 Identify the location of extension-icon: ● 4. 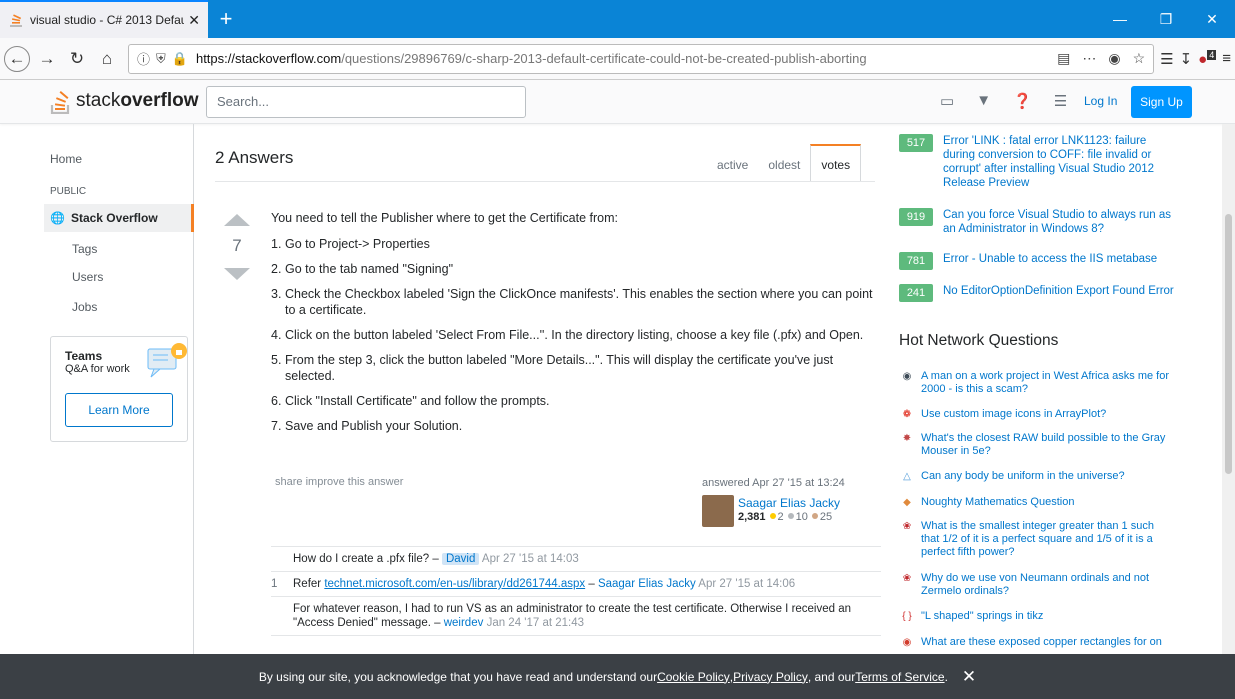
(1207, 58).